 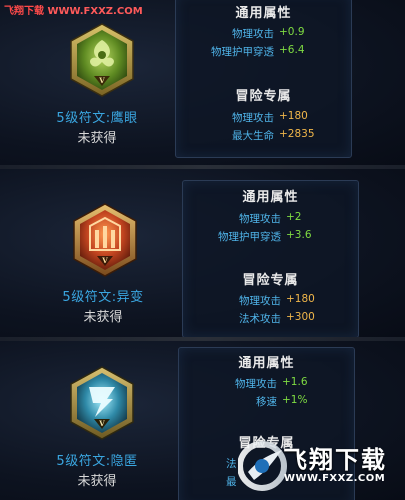 What do you see at coordinates (231, 464) in the screenshot?
I see `attr-label: 法` at bounding box center [231, 464].